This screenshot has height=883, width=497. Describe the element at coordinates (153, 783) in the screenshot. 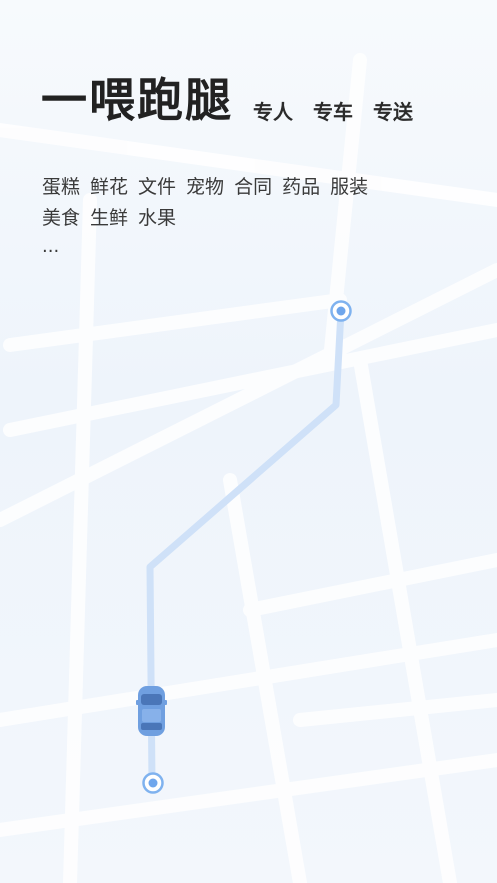

I see `destination-pin-icon` at that location.